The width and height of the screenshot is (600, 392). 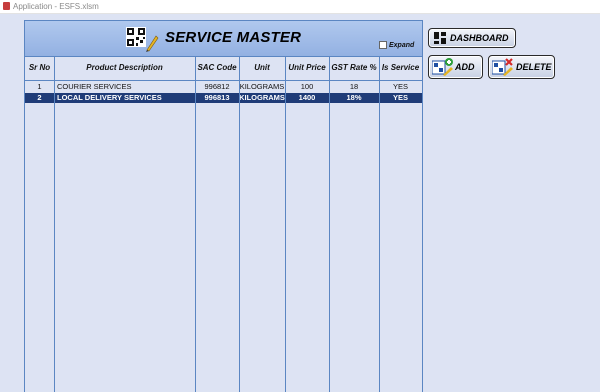 I want to click on cell-sac-code: 996813, so click(x=217, y=97).